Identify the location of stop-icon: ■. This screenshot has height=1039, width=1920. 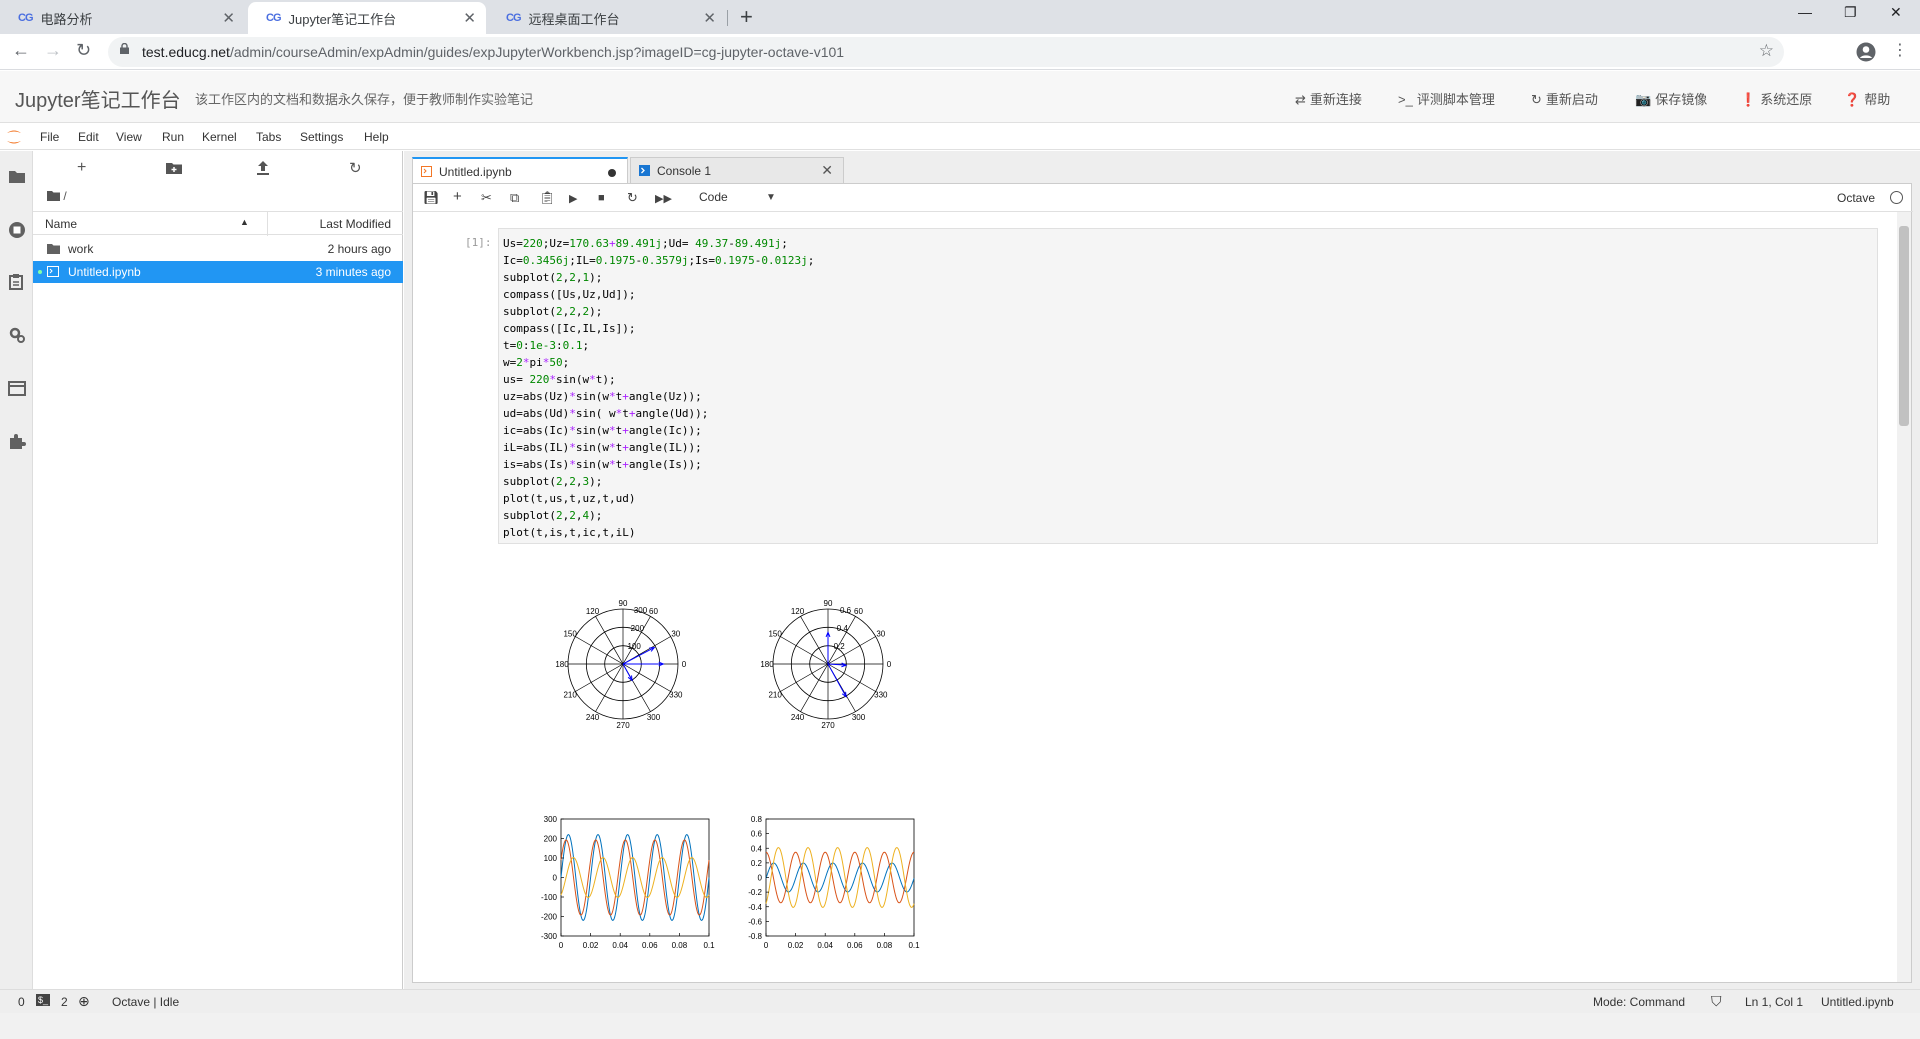
(601, 198).